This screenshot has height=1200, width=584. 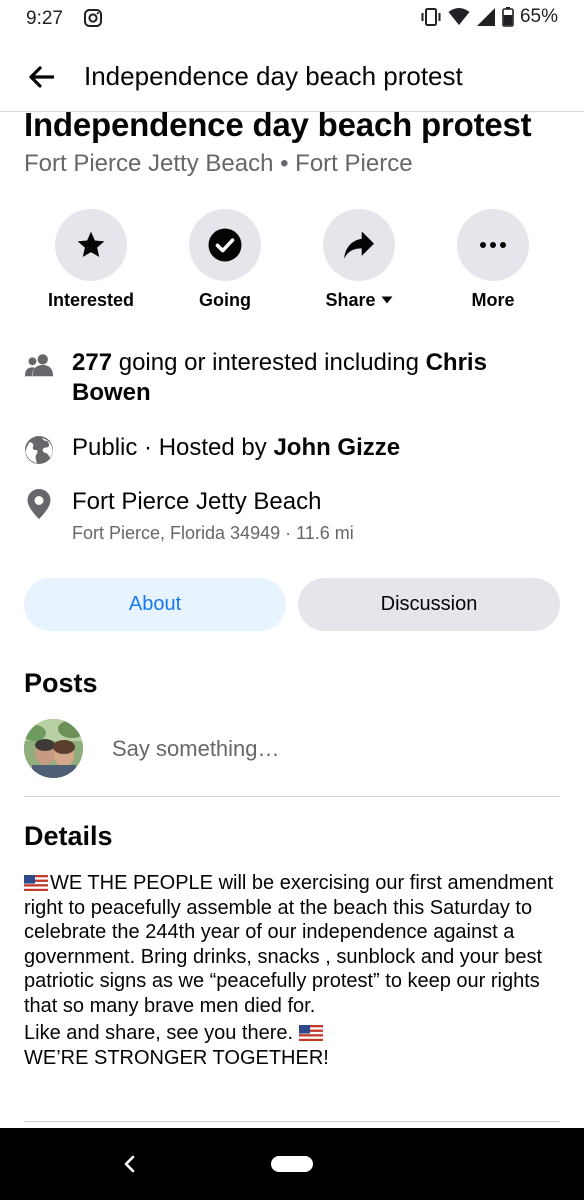 I want to click on interested-button: Interested, so click(x=91, y=260).